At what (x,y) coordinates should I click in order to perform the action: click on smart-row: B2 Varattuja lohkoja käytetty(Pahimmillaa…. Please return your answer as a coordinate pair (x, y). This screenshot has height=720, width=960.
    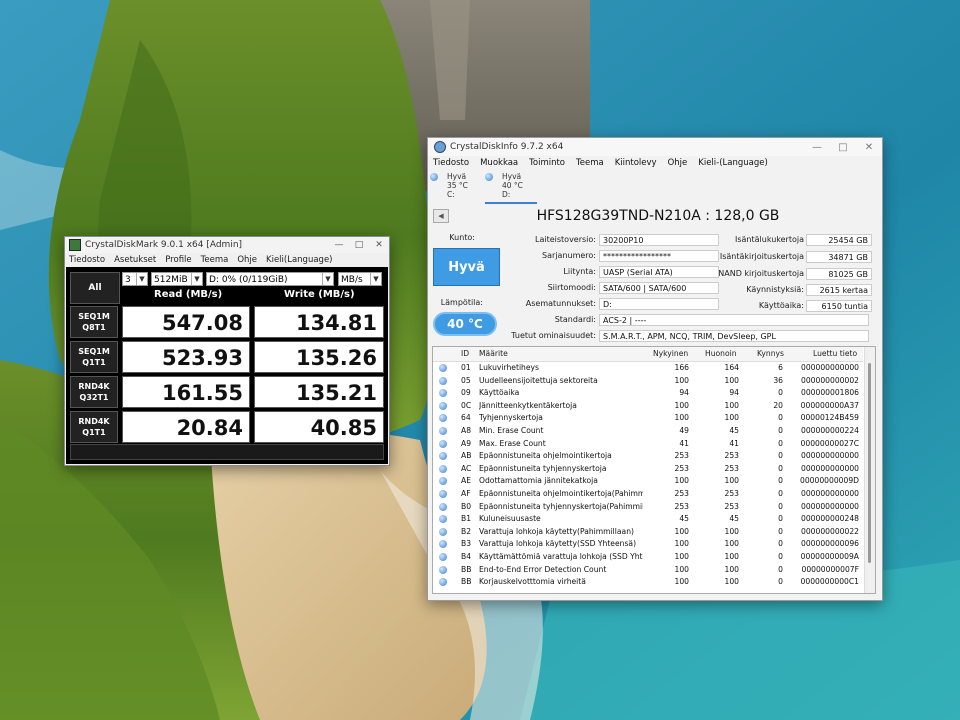
    Looking at the image, I should click on (648, 532).